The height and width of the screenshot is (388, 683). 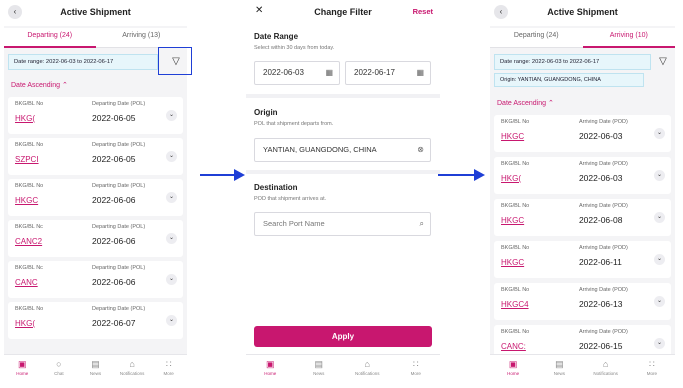 I want to click on bkg-number-link: CANC2, so click(x=28, y=241).